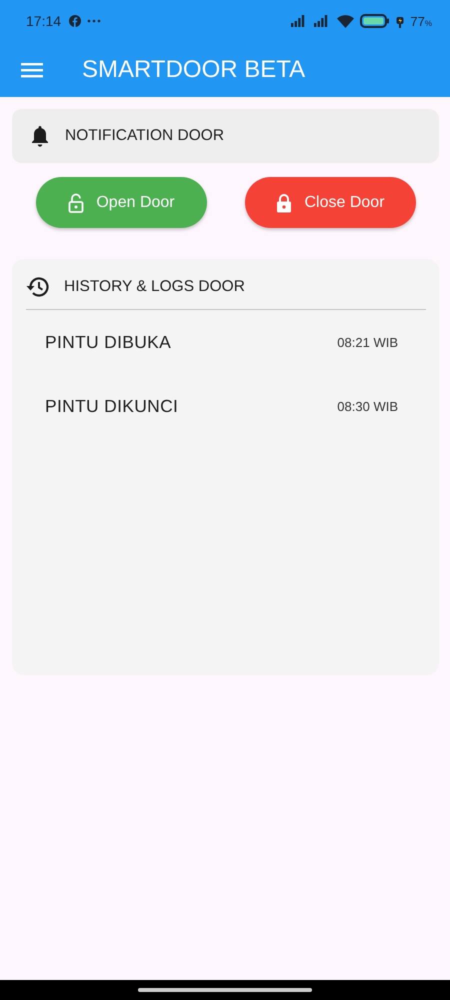 The height and width of the screenshot is (1000, 450). Describe the element at coordinates (75, 21) in the screenshot. I see `facebook-icon` at that location.